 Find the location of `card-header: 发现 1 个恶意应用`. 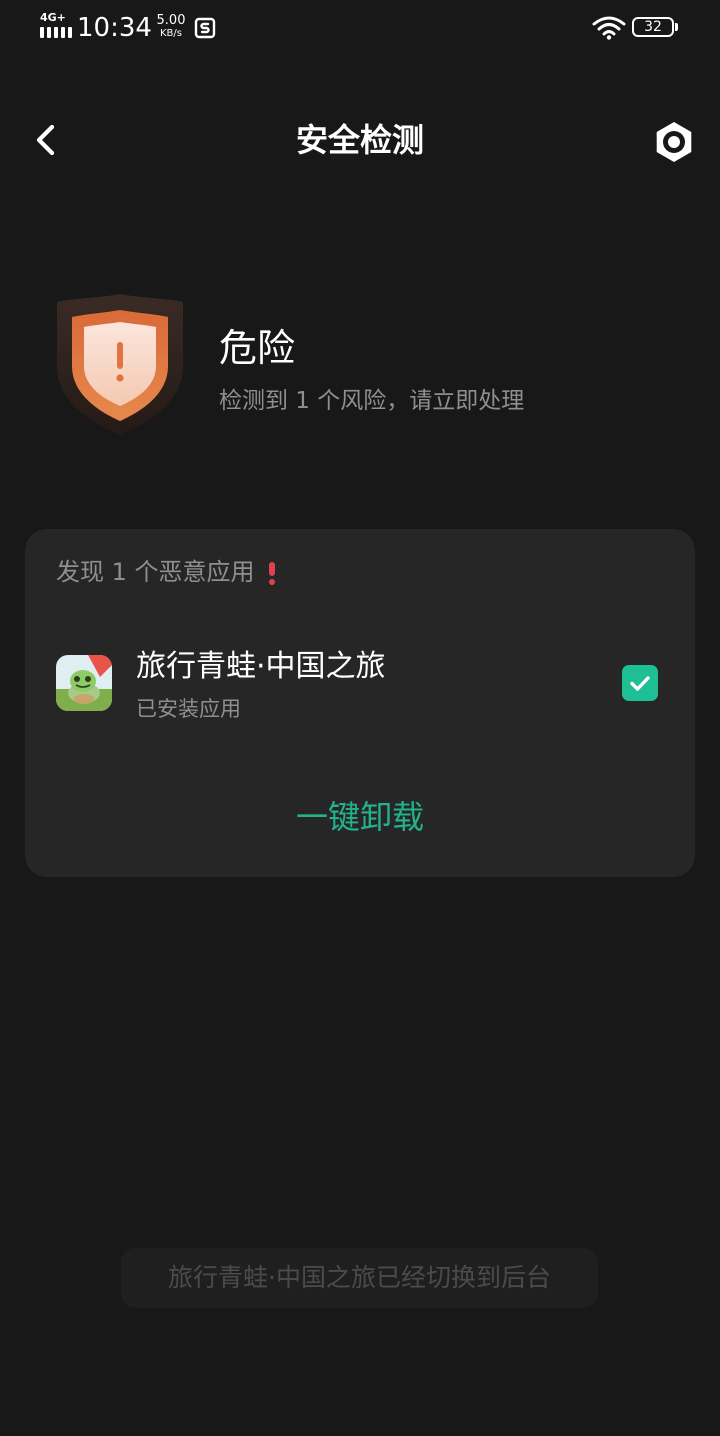

card-header: 发现 1 个恶意应用 is located at coordinates (166, 572).